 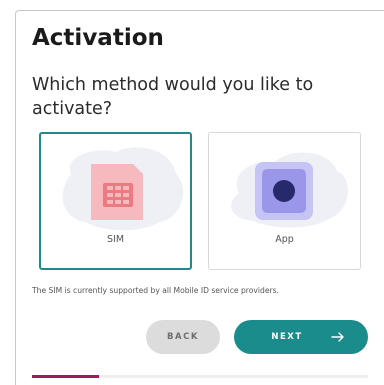 What do you see at coordinates (284, 191) in the screenshot?
I see `app-icon` at bounding box center [284, 191].